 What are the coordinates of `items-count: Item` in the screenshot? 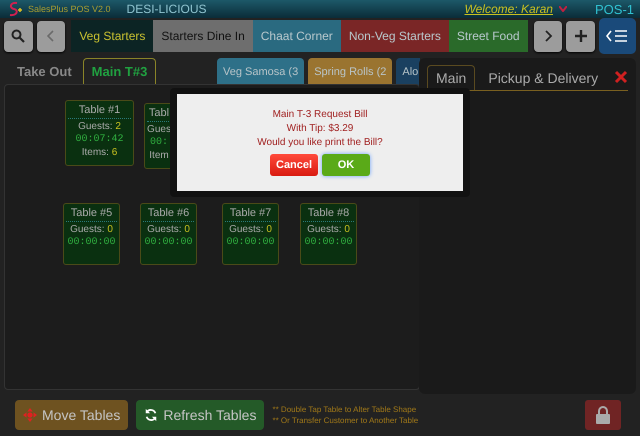 It's located at (159, 155).